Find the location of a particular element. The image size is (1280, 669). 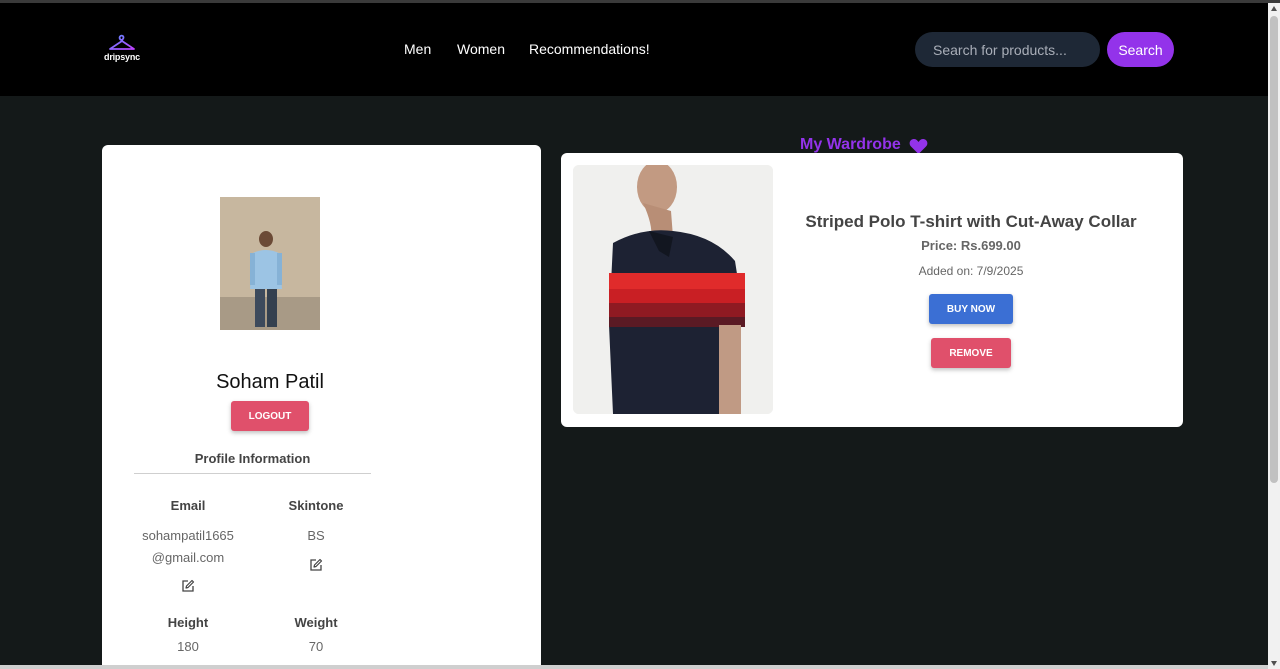

weight-field: Weight 70 is located at coordinates (316, 636).